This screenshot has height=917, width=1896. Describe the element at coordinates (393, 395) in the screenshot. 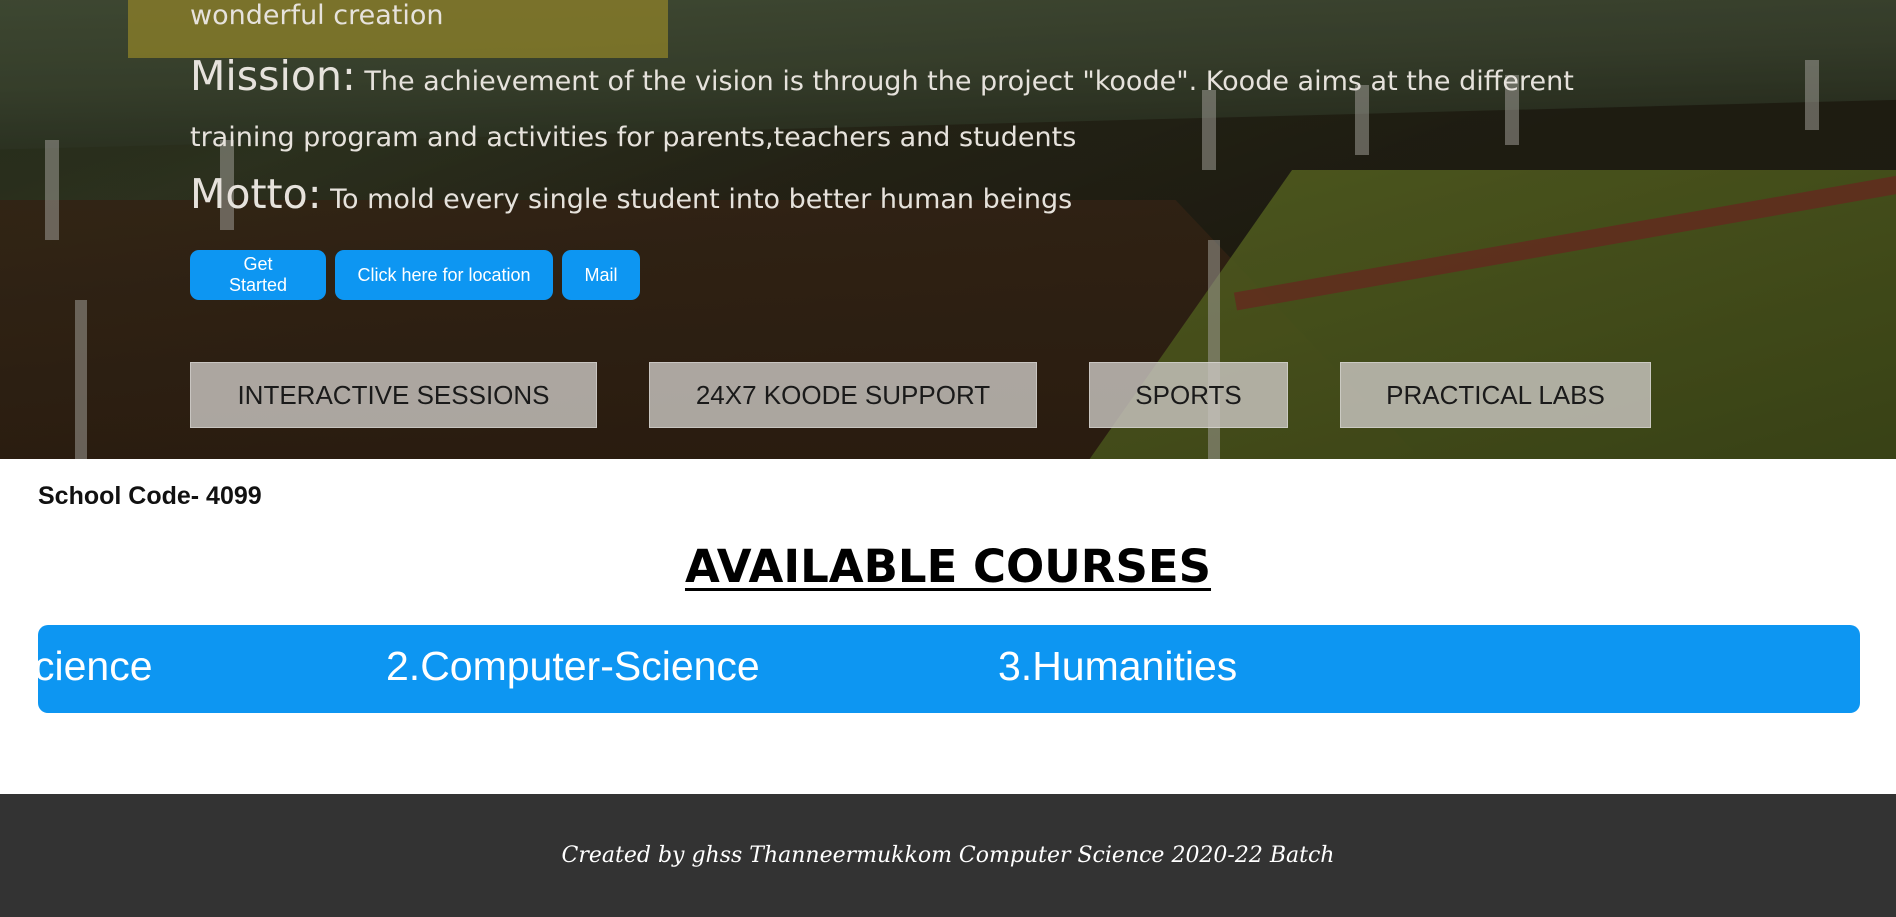

I see `feature-interactive-sessions: INTERACTIVE SESSIONS` at that location.